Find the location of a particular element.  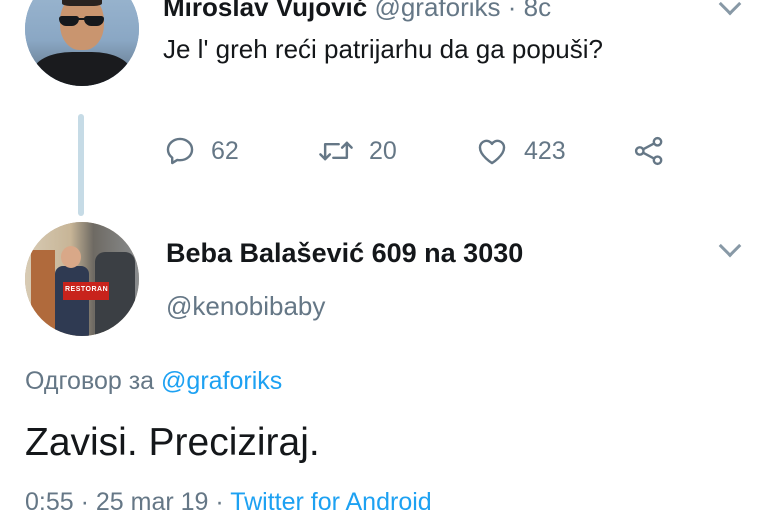

avatar-person-body is located at coordinates (72, 301).